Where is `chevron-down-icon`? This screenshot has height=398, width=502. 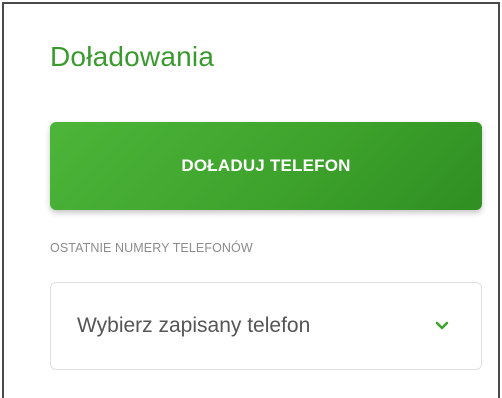
chevron-down-icon is located at coordinates (442, 326).